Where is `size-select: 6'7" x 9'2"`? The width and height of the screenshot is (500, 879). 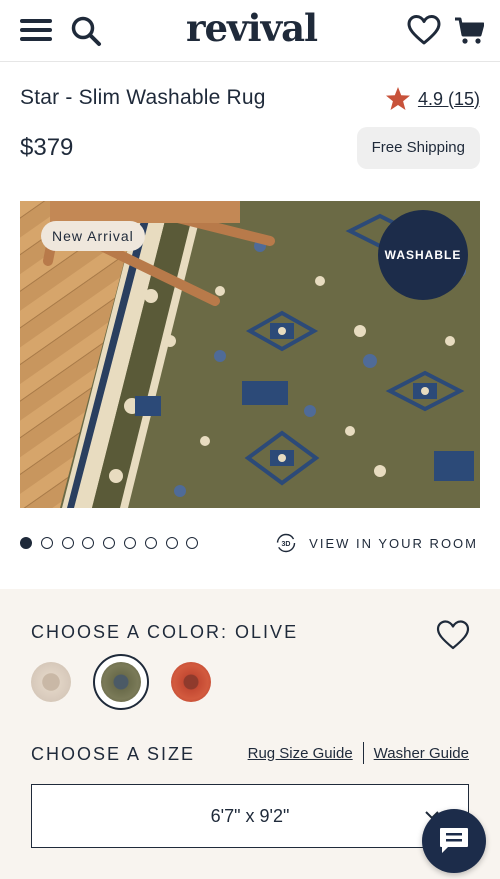
size-select: 6'7" x 9'2" is located at coordinates (250, 816).